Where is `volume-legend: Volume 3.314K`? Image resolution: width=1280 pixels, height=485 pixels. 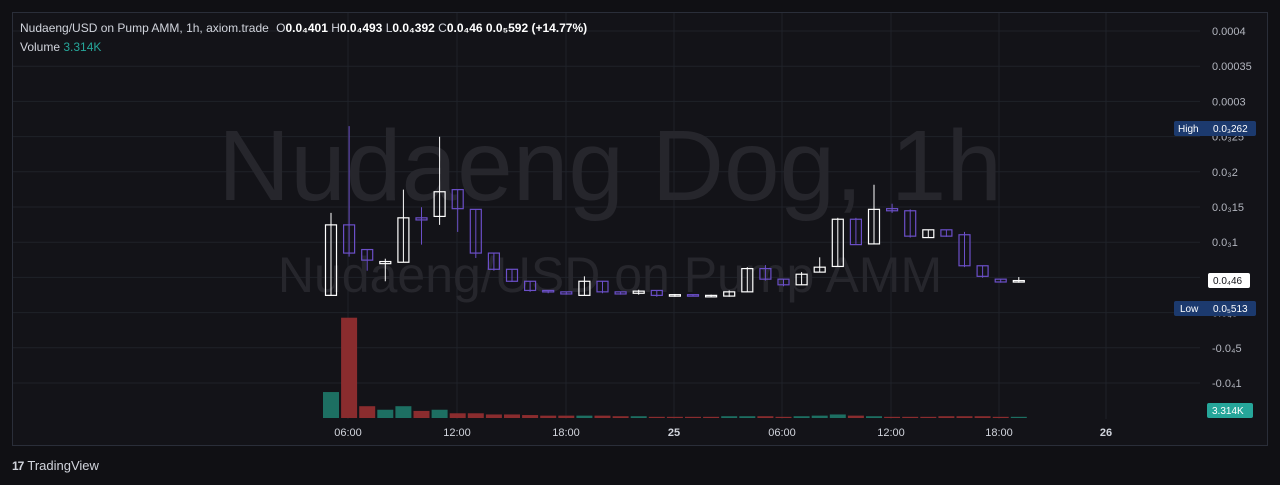
volume-legend: Volume 3.314K is located at coordinates (60, 47).